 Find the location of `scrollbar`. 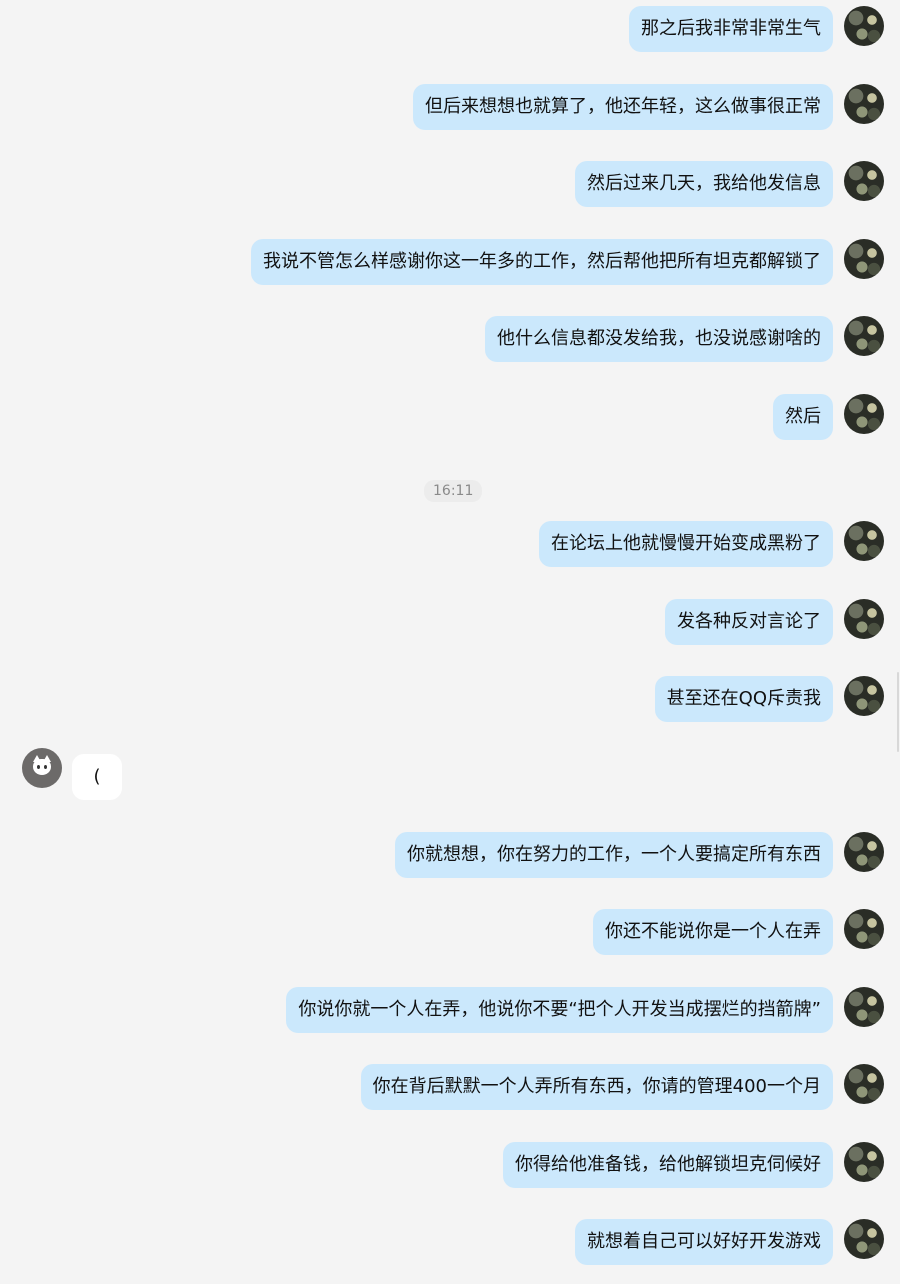

scrollbar is located at coordinates (898, 712).